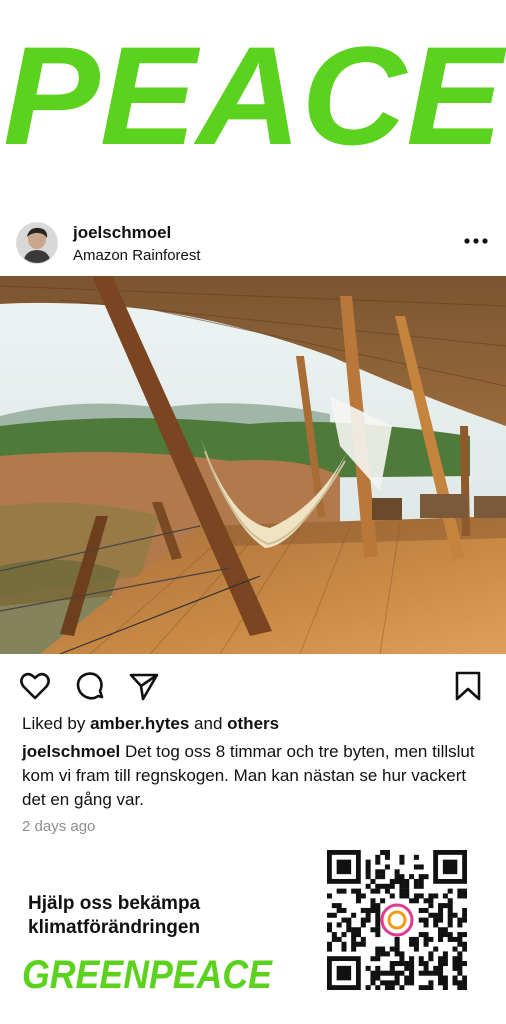 The width and height of the screenshot is (506, 1024). I want to click on liked-and: and, so click(208, 723).